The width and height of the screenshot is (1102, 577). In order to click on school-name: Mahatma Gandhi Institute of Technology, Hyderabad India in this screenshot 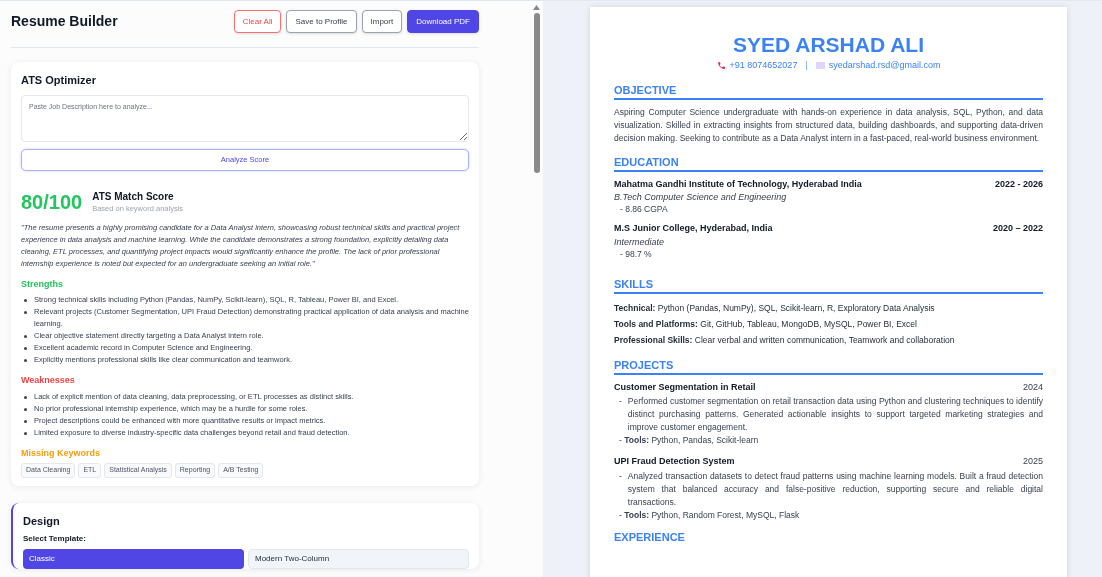, I will do `click(738, 184)`.